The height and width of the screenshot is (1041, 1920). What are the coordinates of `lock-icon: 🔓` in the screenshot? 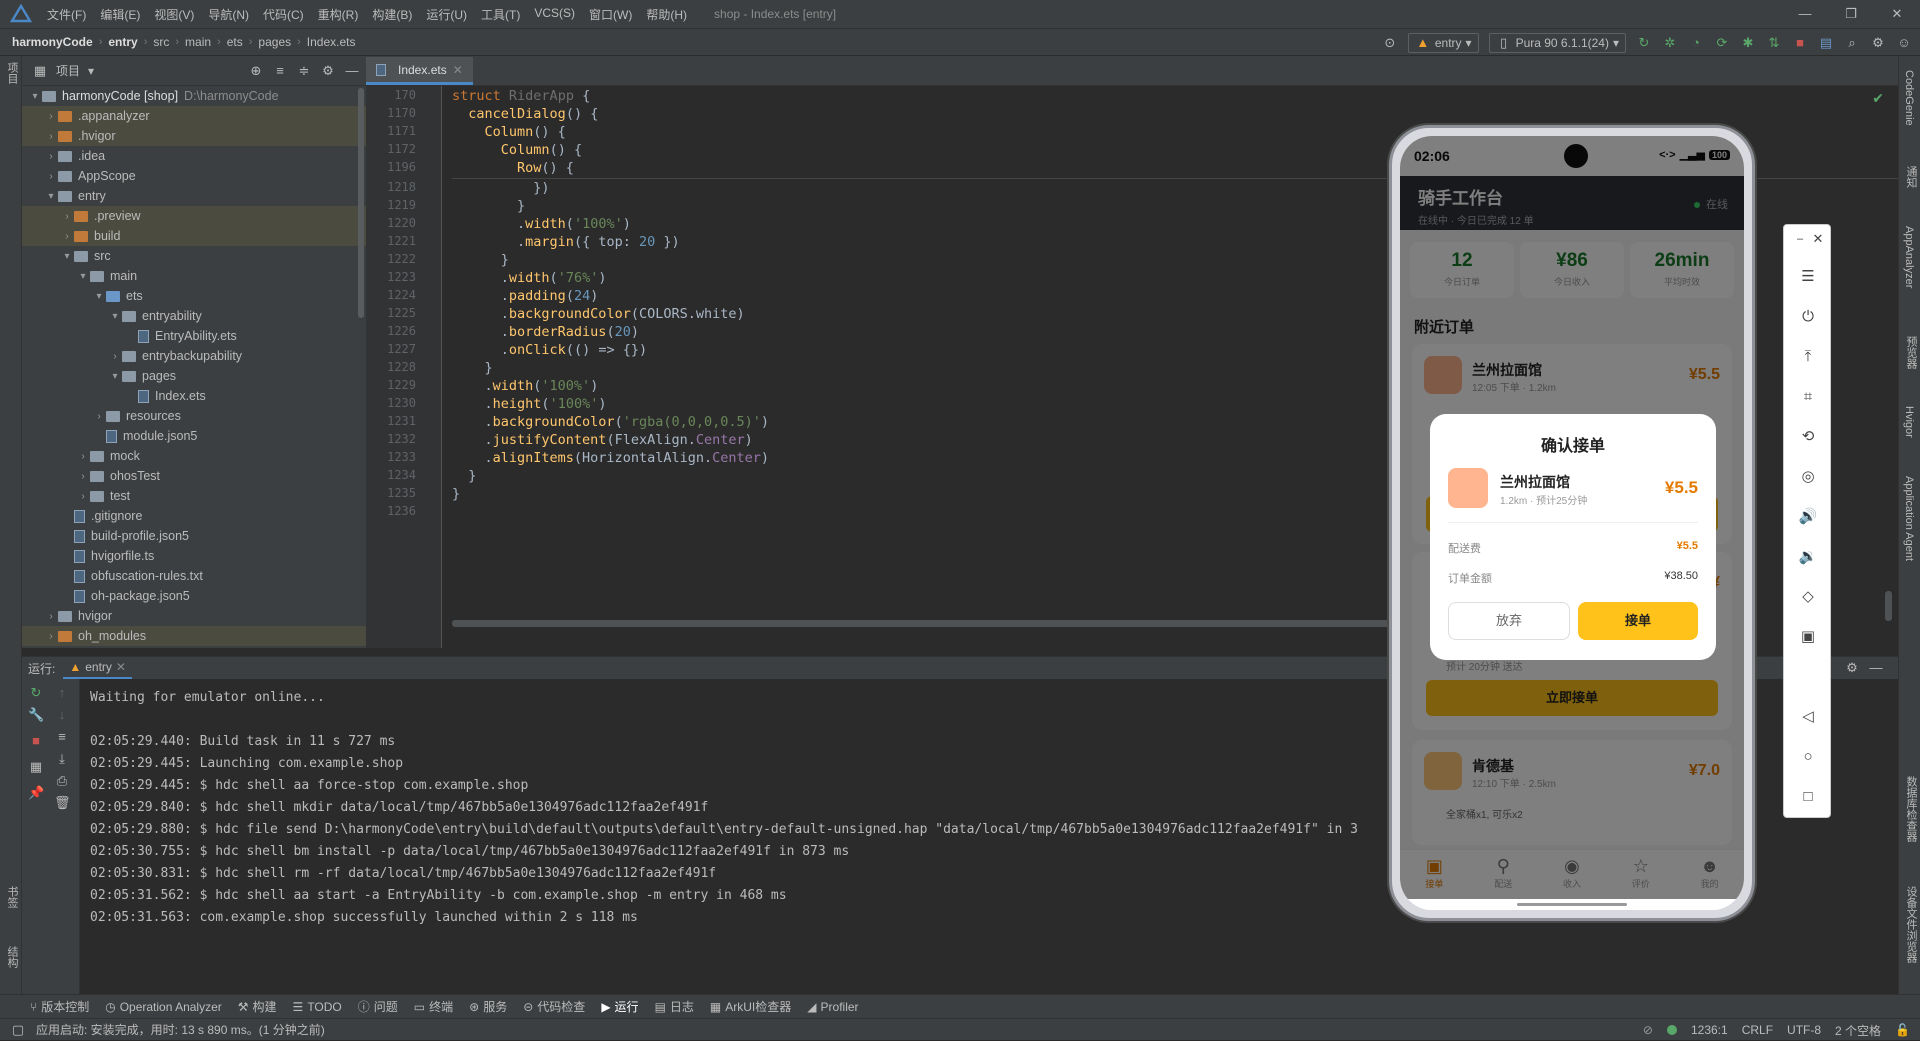 It's located at (1902, 1030).